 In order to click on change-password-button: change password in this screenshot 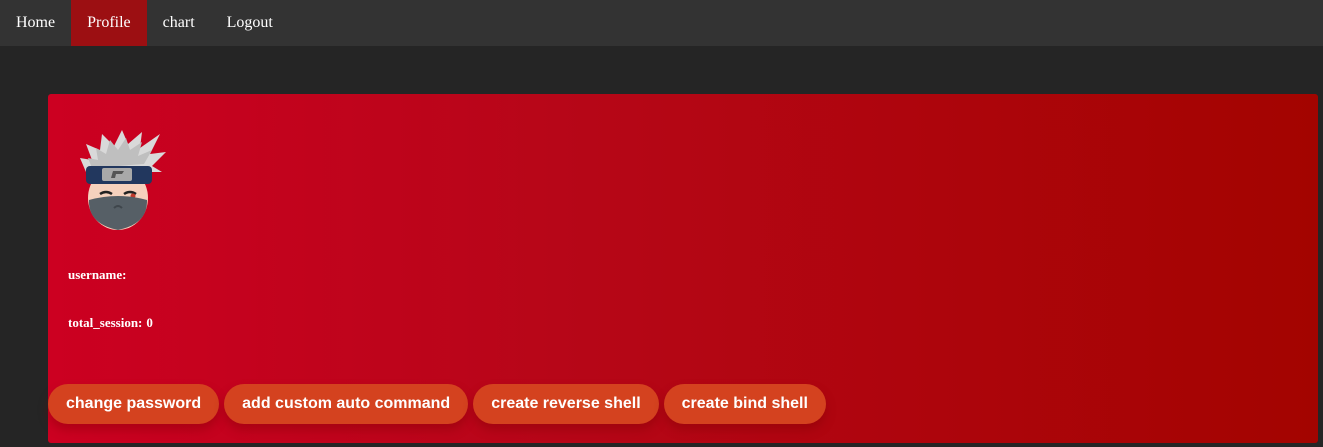, I will do `click(134, 404)`.